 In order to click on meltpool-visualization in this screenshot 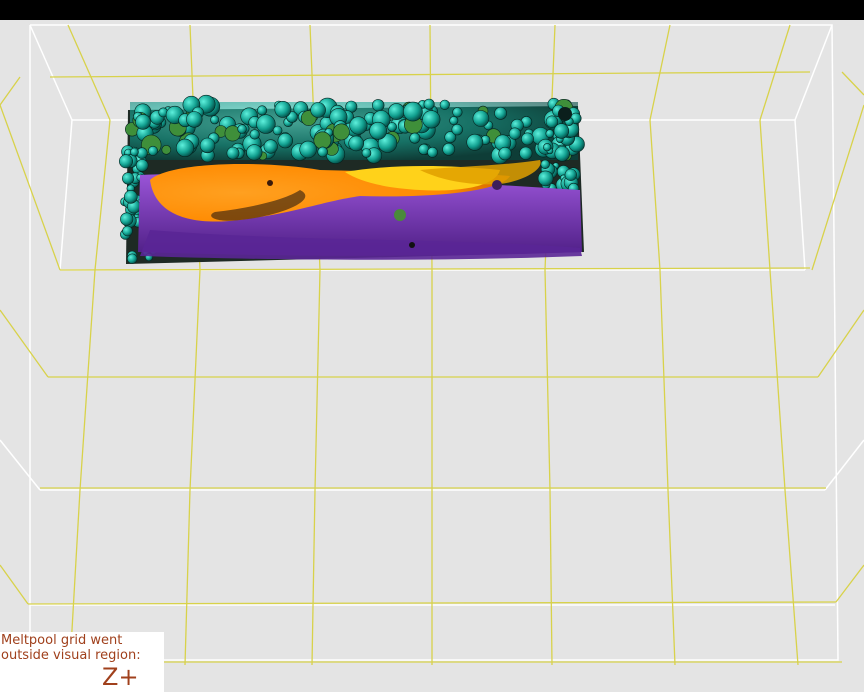, I will do `click(352, 179)`.